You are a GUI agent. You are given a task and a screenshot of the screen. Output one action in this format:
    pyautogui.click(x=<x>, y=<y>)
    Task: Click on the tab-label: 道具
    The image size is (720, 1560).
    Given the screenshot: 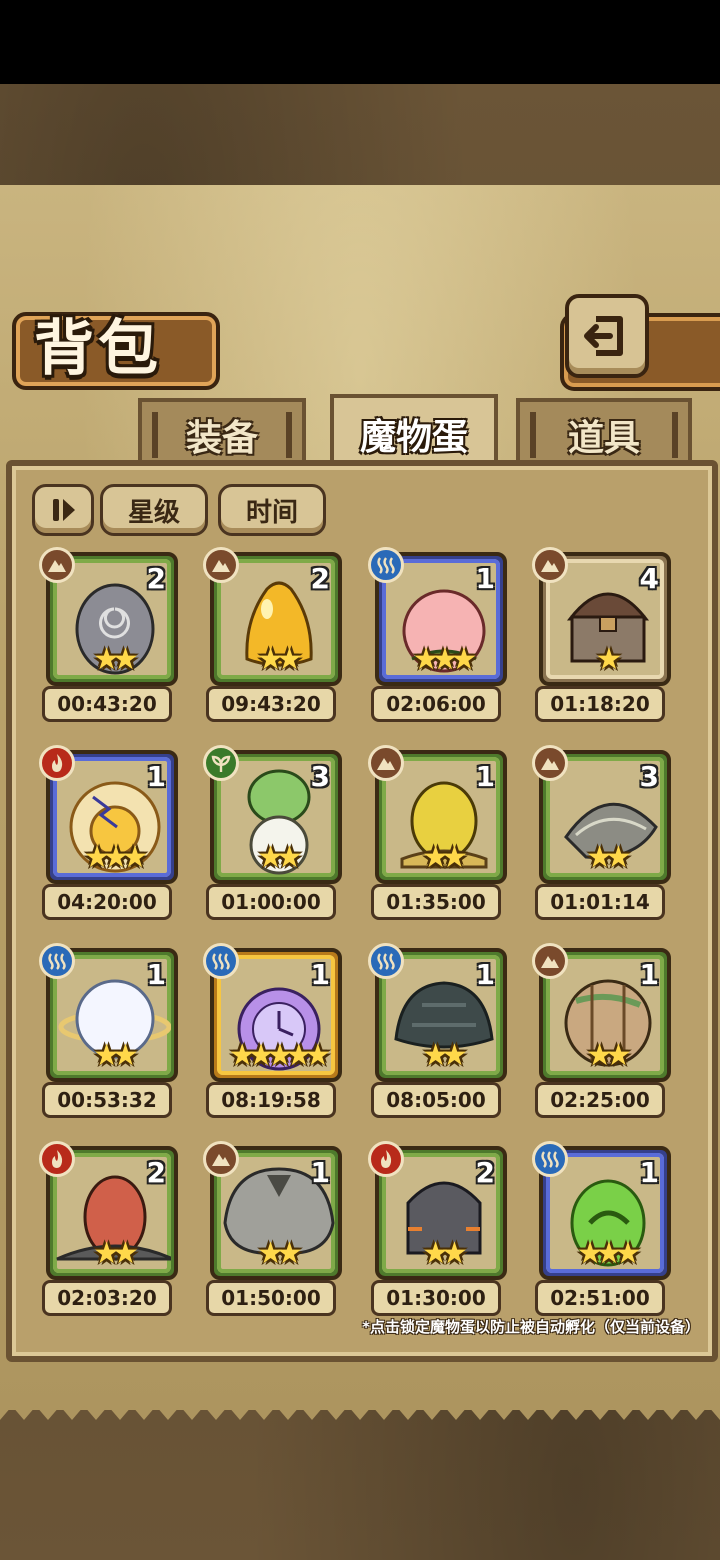 What is the action you would take?
    pyautogui.click(x=603, y=438)
    